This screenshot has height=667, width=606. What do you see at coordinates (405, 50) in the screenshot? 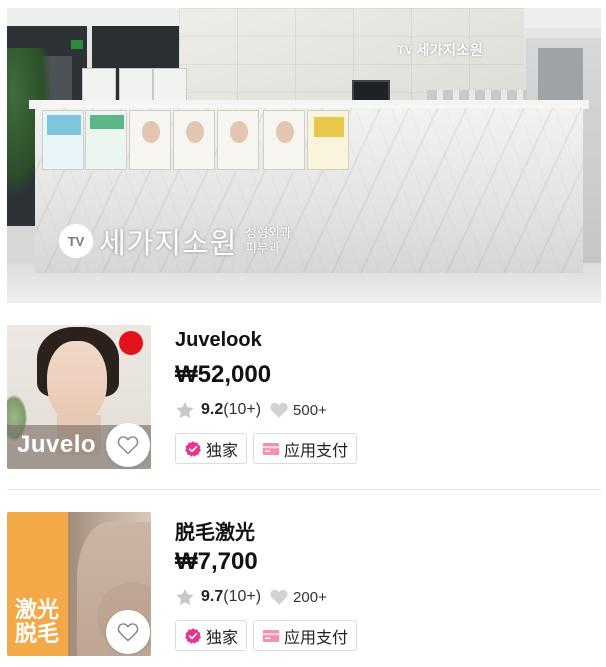
I see `wall-brand-mark: TV` at bounding box center [405, 50].